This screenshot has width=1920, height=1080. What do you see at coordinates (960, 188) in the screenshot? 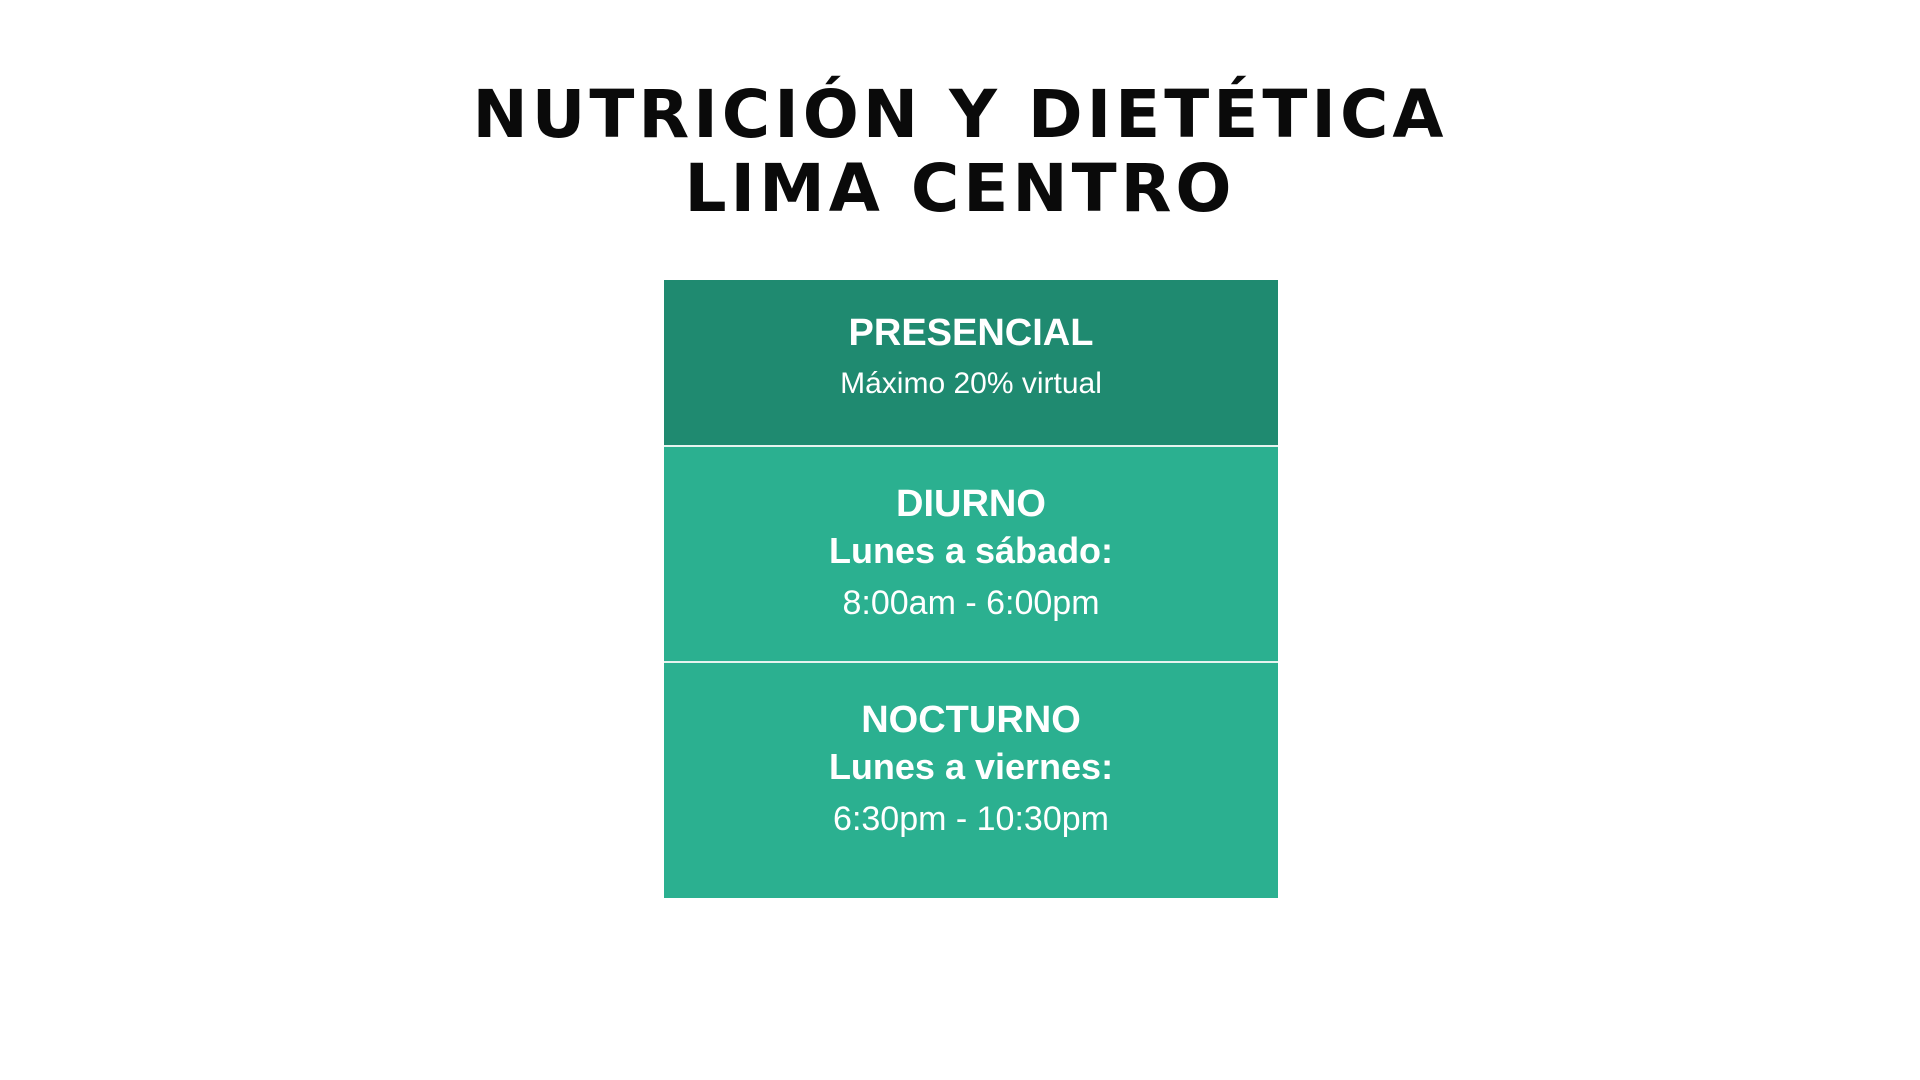
I see `page-title-line2: LIMA CENTRO` at bounding box center [960, 188].